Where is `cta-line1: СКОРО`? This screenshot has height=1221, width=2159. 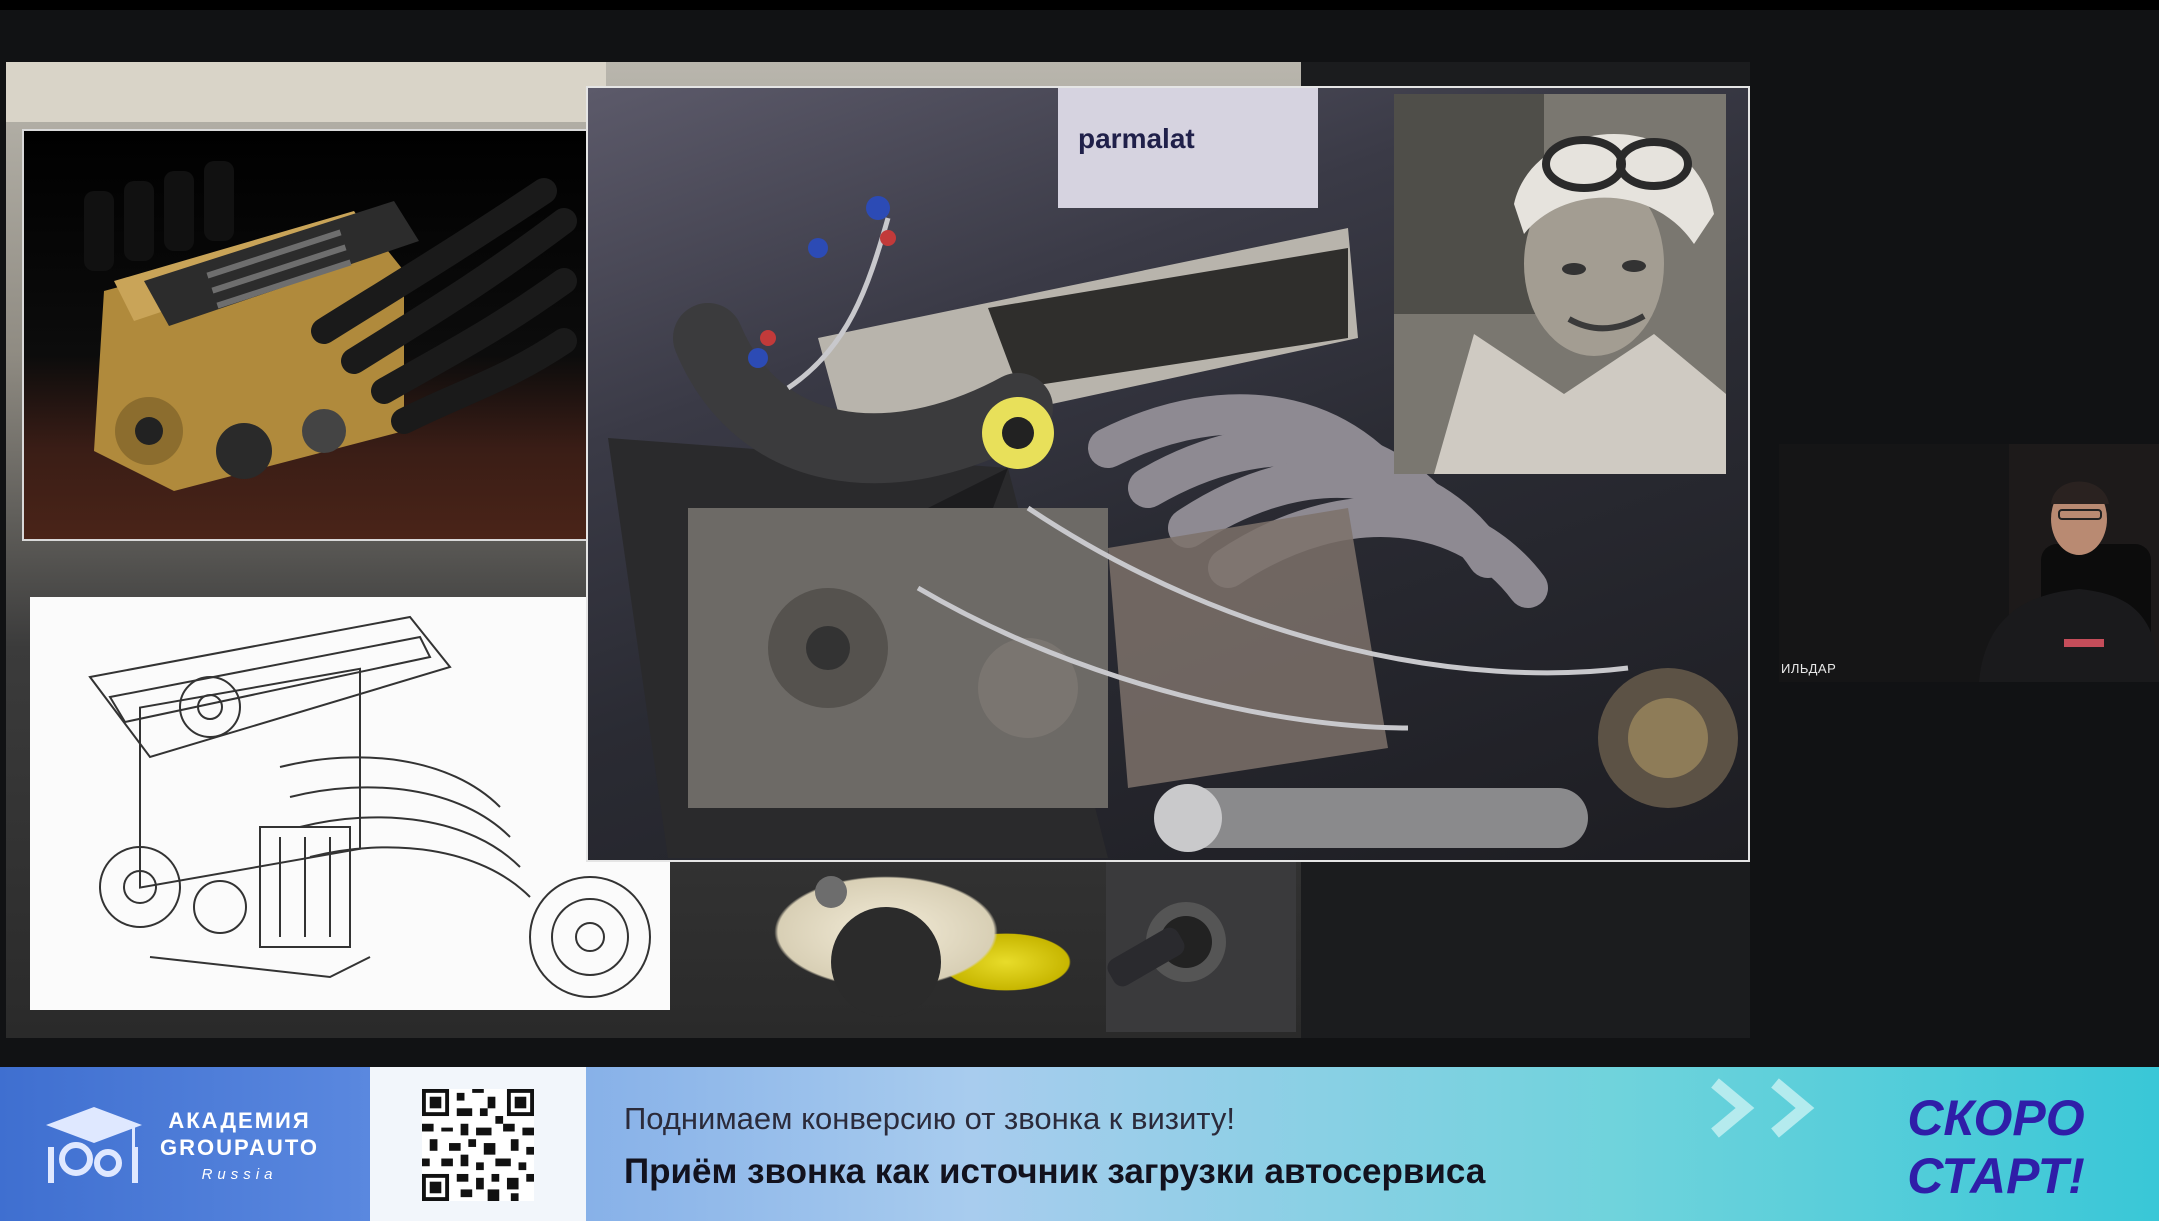
cta-line1: СКОРО is located at coordinates (1996, 1118).